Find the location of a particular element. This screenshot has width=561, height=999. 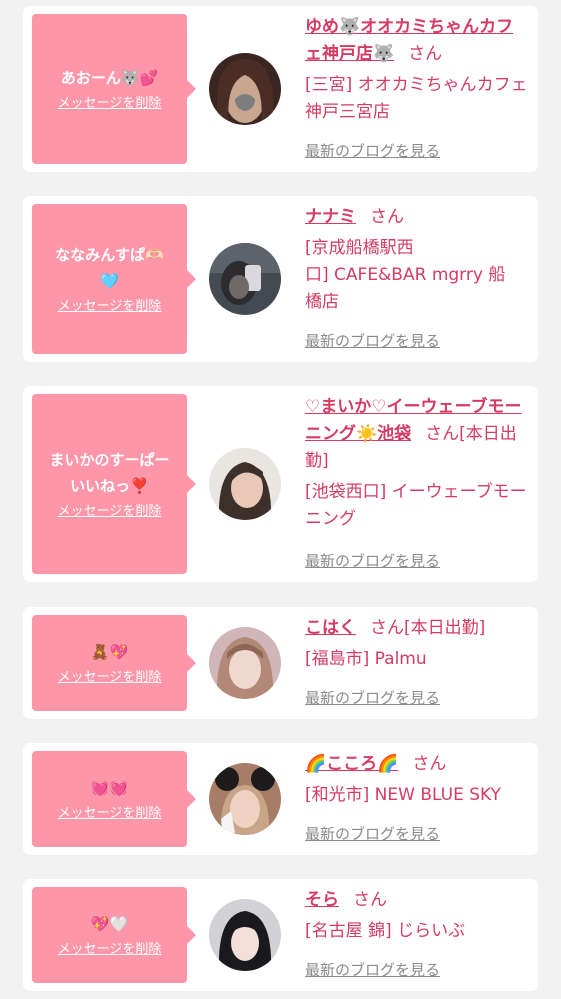

name-line: 🌈こころ🌈 さん is located at coordinates (417, 764).